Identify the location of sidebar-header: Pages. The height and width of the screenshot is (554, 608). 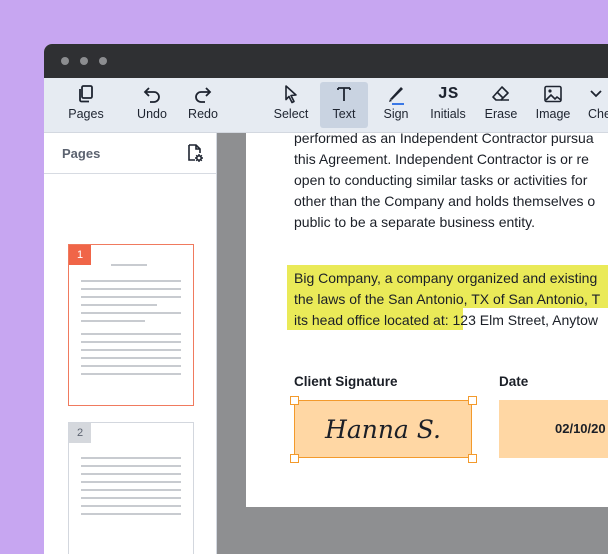
(130, 153).